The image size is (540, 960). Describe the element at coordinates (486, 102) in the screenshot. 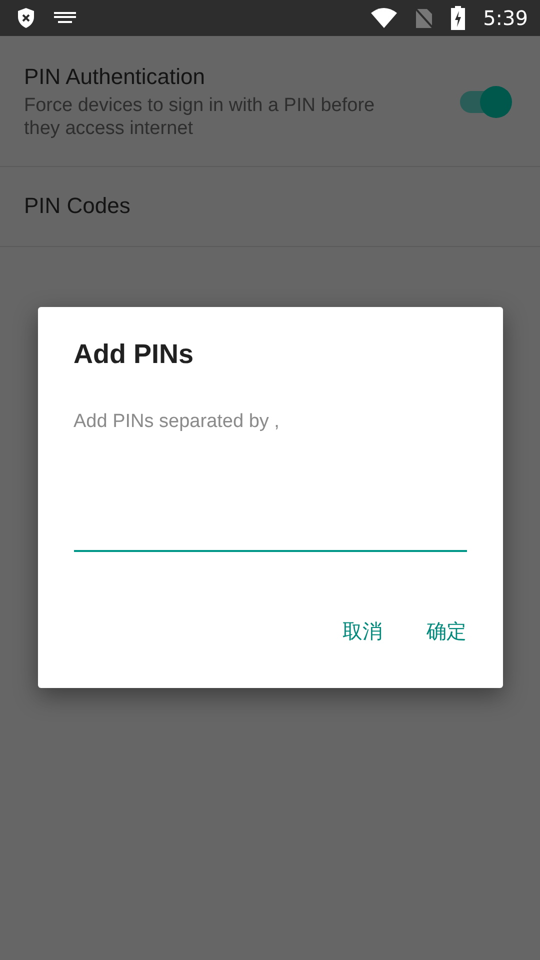

I see `toggle-switch` at that location.